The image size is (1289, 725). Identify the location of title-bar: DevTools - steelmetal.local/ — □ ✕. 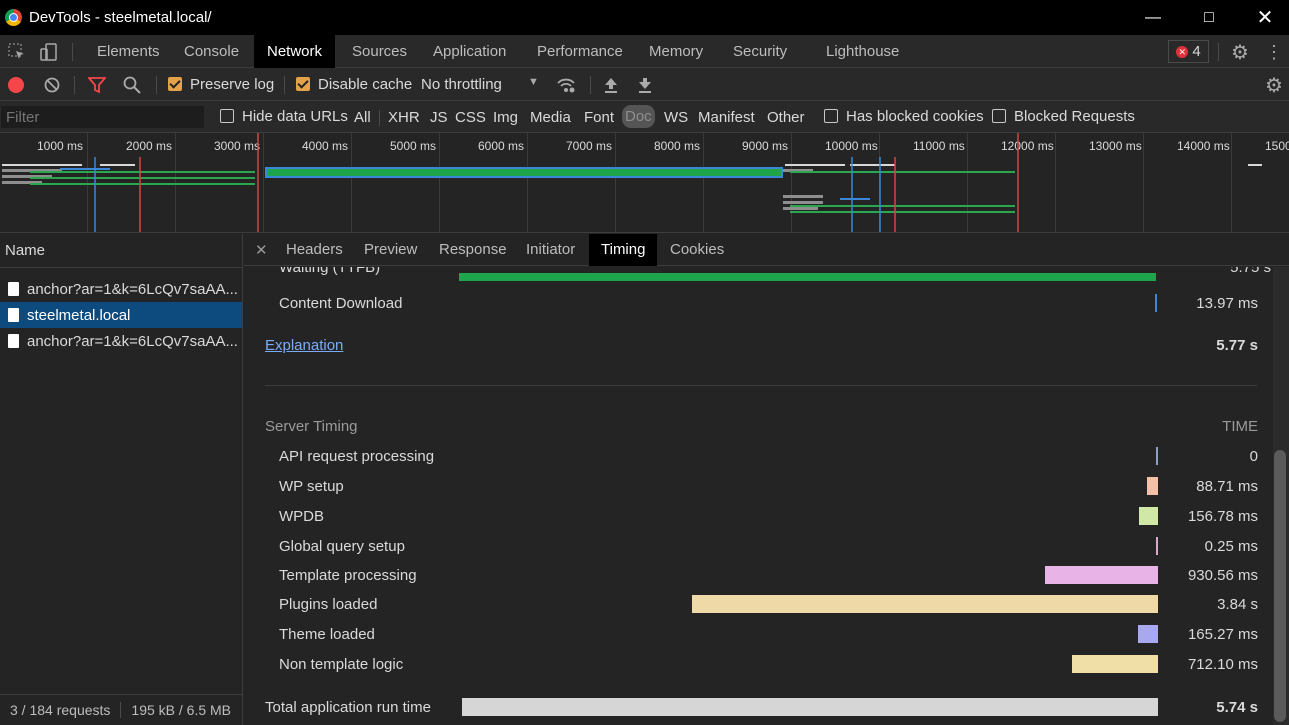
(644, 17).